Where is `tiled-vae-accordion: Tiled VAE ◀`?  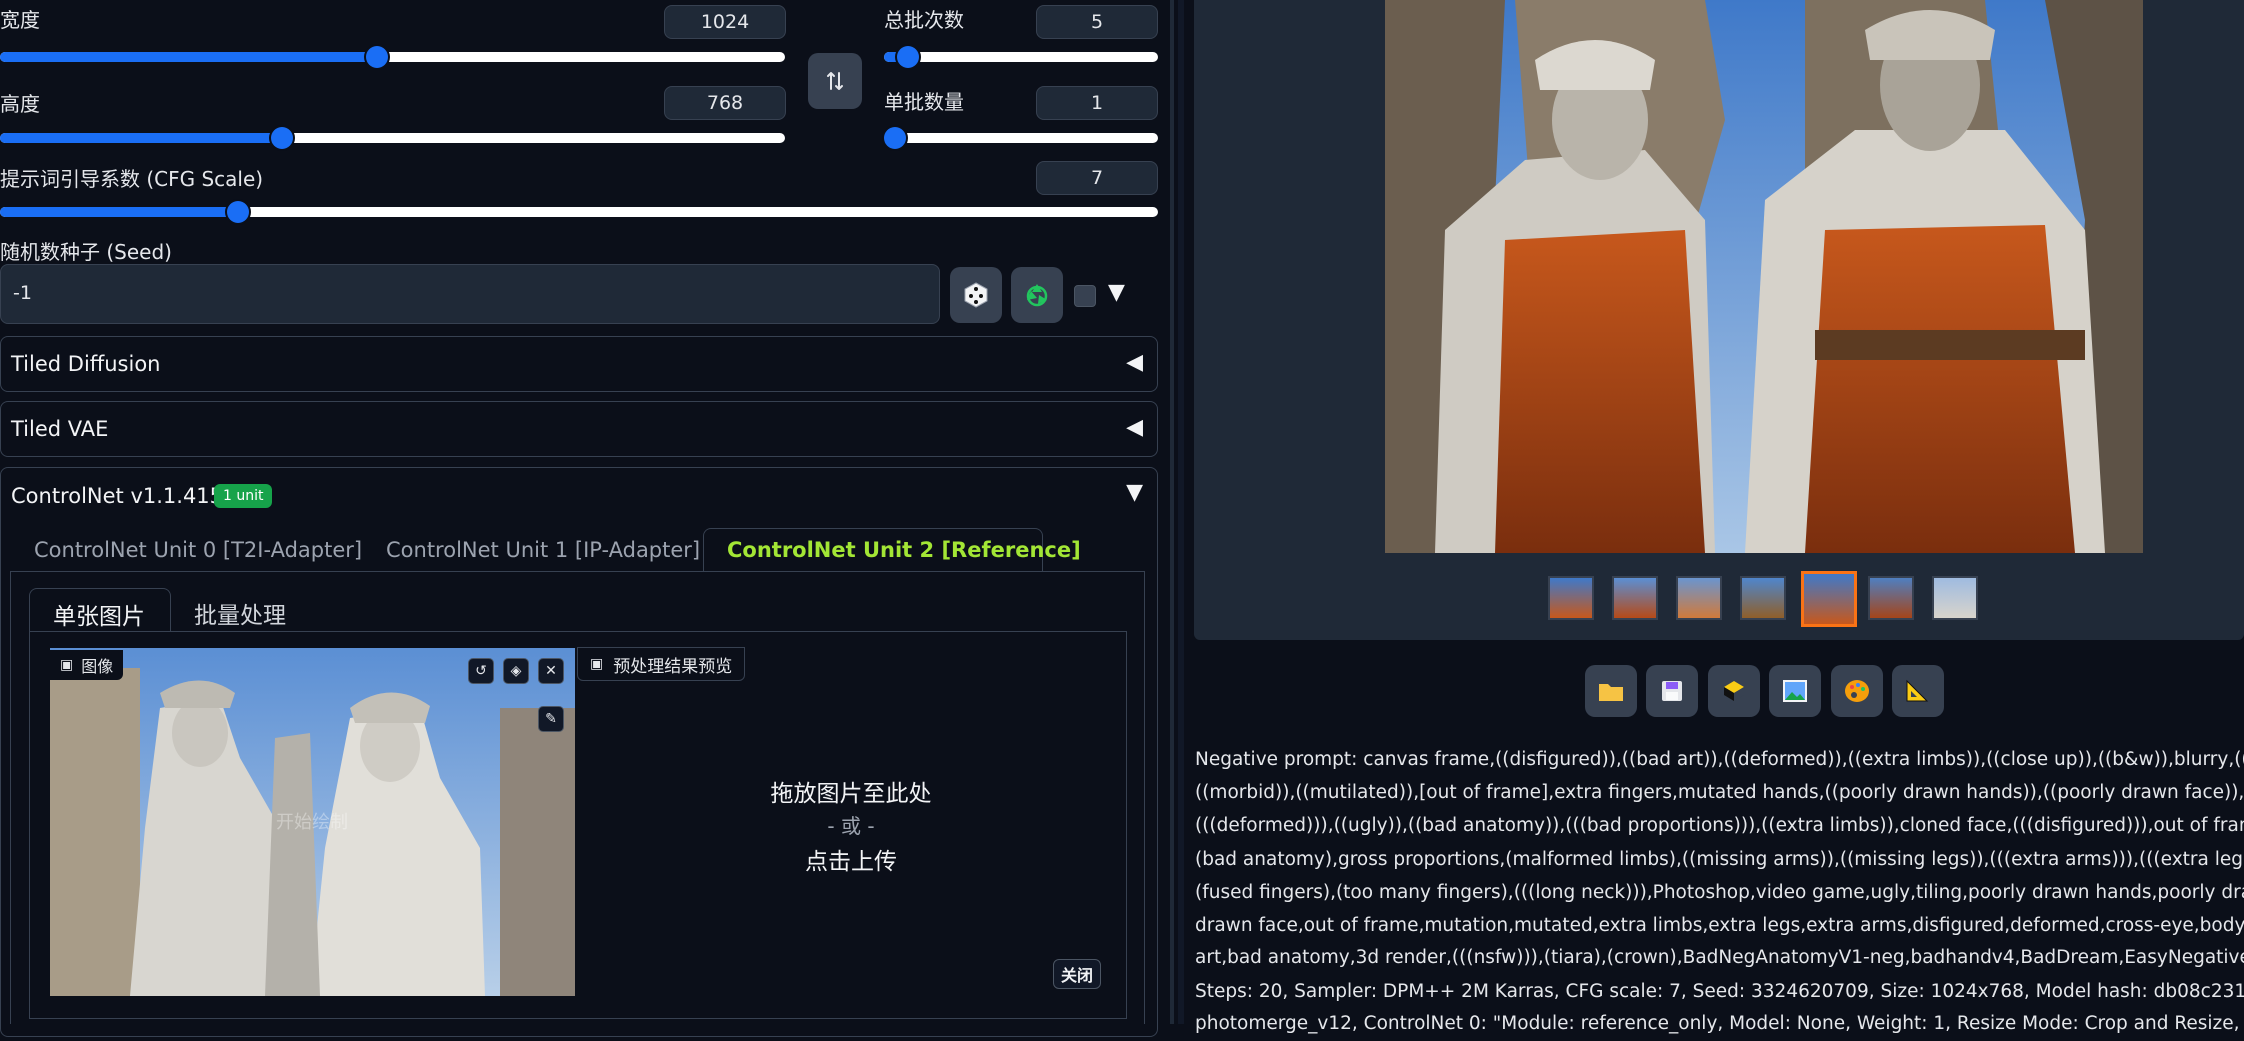 tiled-vae-accordion: Tiled VAE ◀ is located at coordinates (579, 429).